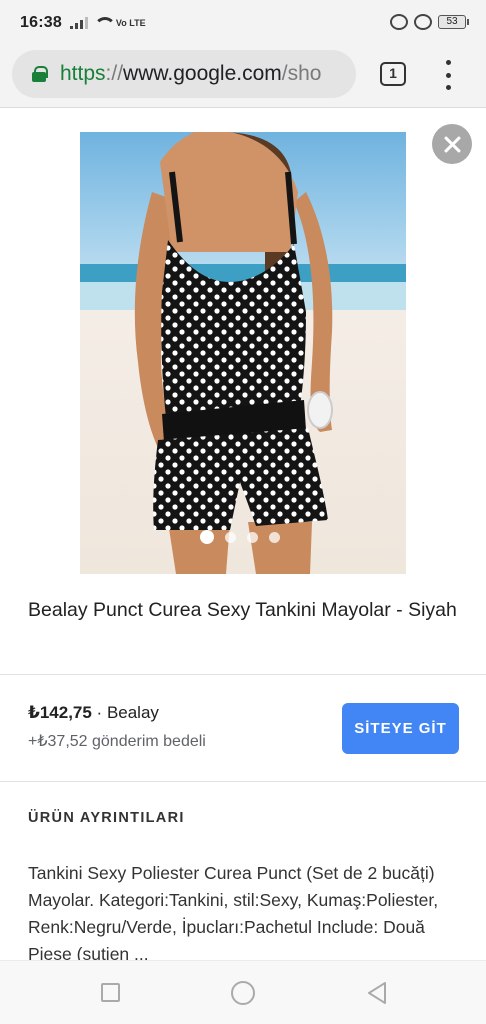 Image resolution: width=486 pixels, height=1024 pixels. What do you see at coordinates (130, 22) in the screenshot?
I see `volte-label: Vo LTE` at bounding box center [130, 22].